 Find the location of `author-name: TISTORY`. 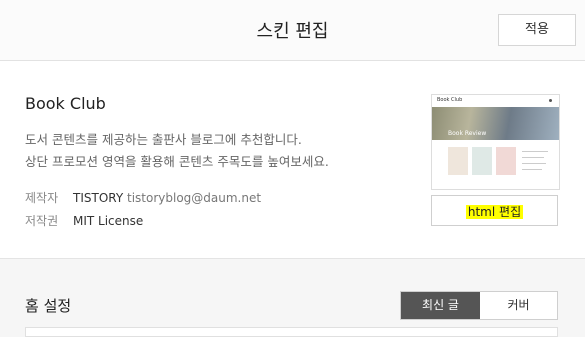

author-name: TISTORY is located at coordinates (98, 198).